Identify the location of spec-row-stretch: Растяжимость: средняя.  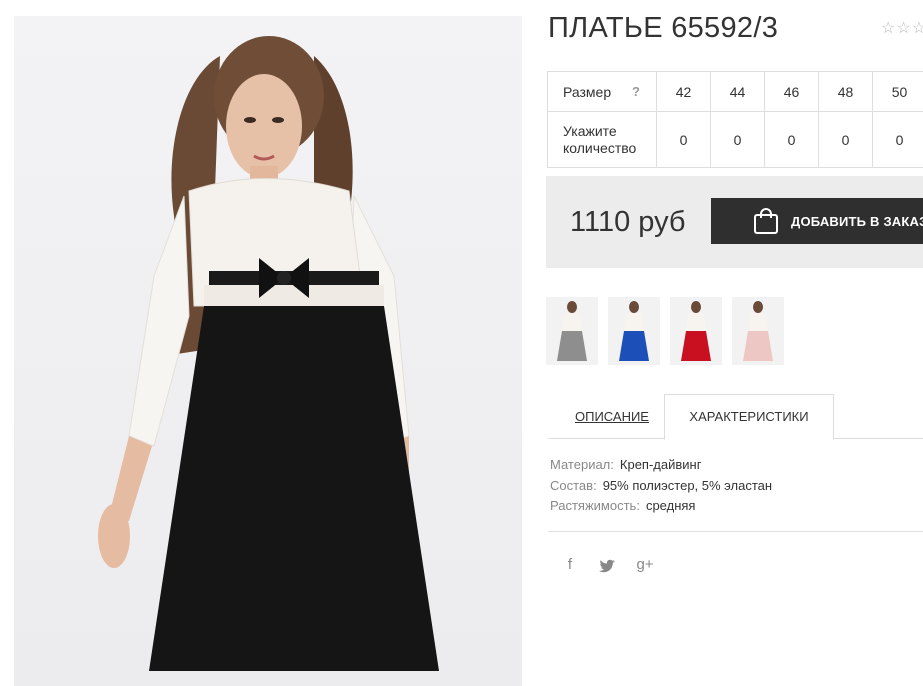
(623, 505).